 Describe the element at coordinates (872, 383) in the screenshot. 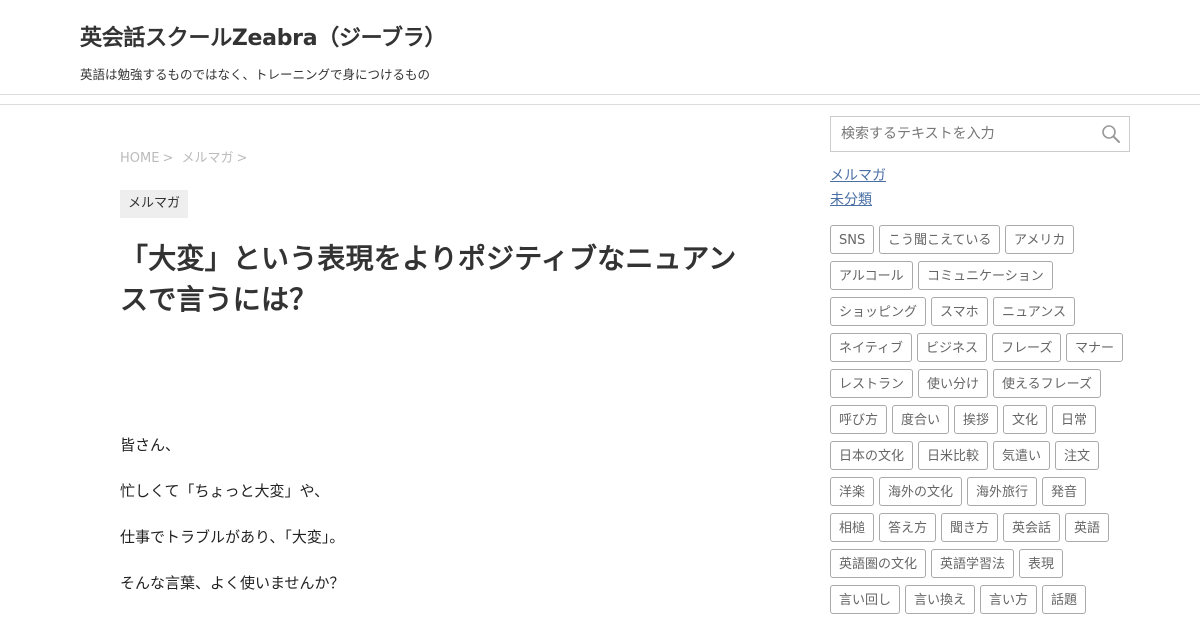

I see `tag-link: レストラン` at that location.